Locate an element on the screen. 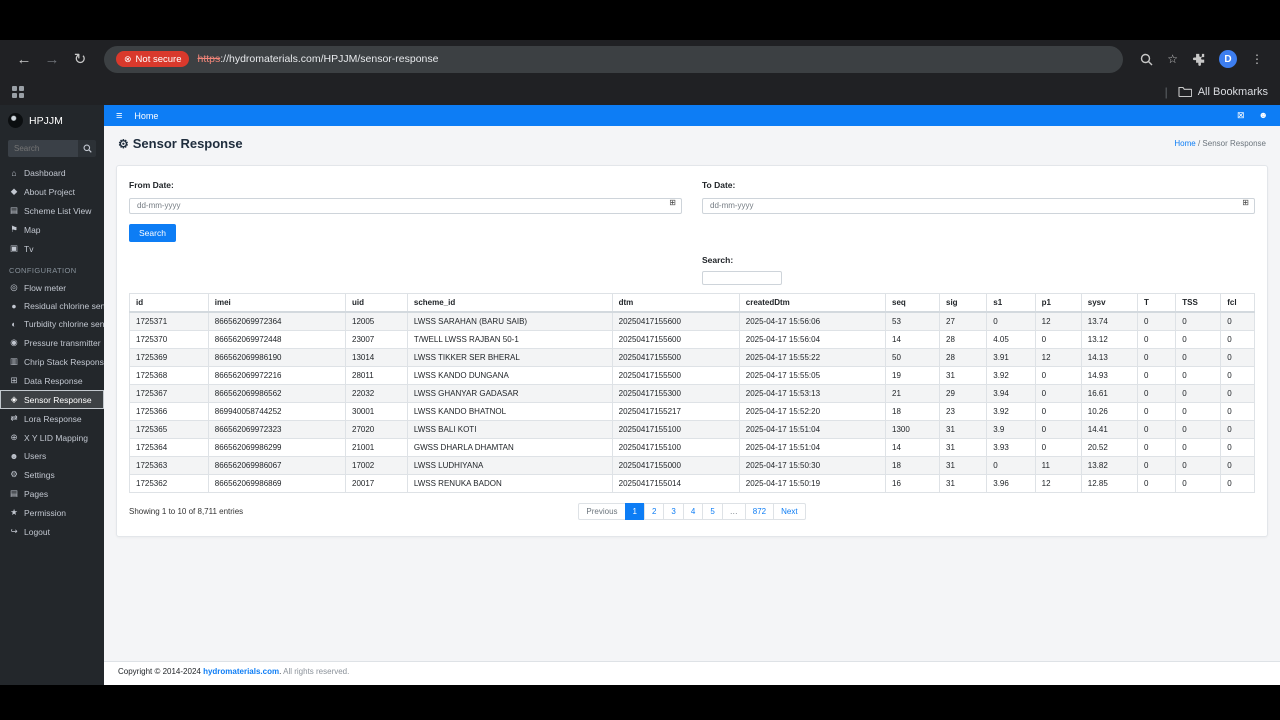 The width and height of the screenshot is (1280, 720). user-icon: ☻ is located at coordinates (1263, 115).